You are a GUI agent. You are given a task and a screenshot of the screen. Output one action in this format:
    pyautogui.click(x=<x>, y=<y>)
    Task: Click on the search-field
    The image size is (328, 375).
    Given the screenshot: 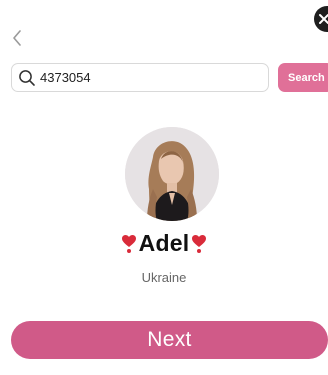 What is the action you would take?
    pyautogui.click(x=140, y=77)
    